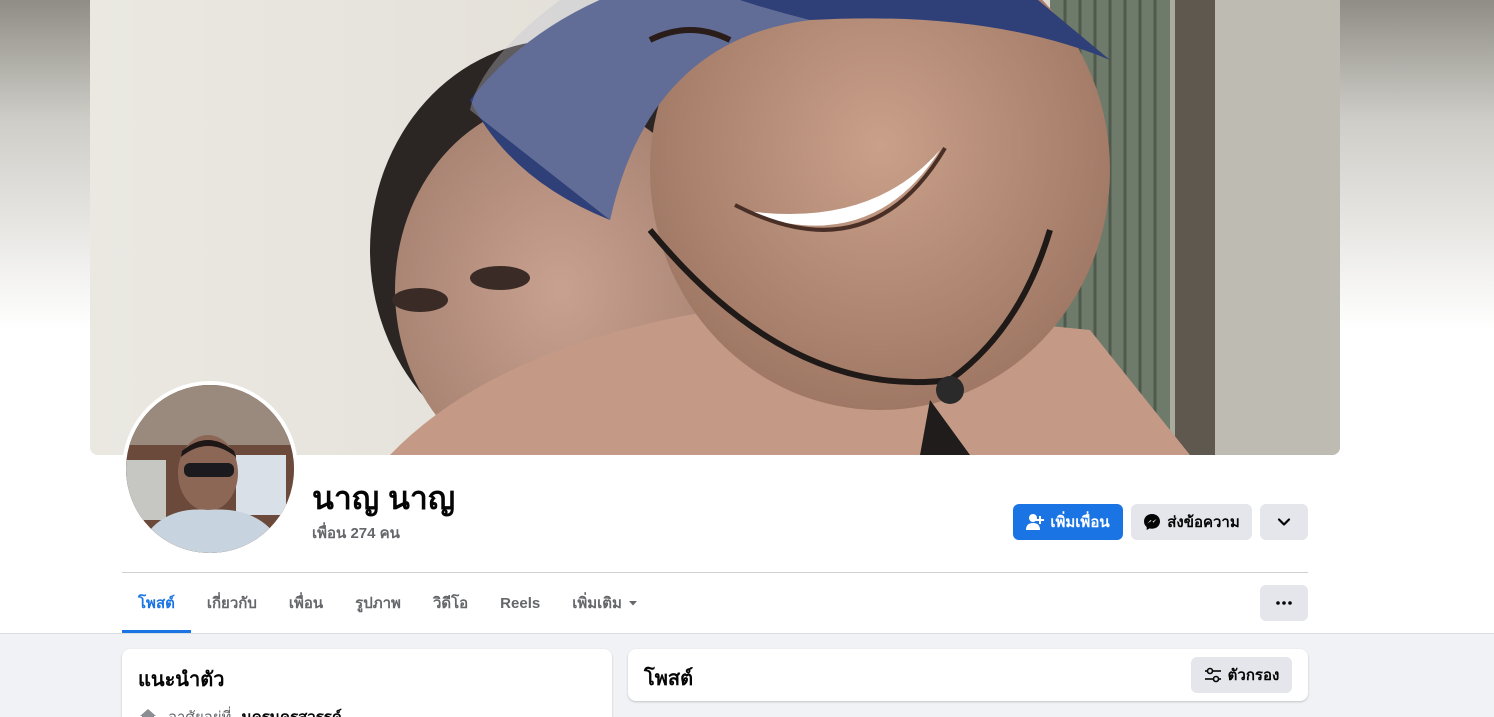 The image size is (1494, 717). Describe the element at coordinates (1253, 675) in the screenshot. I see `filter-label: ตัวกรอง` at that location.